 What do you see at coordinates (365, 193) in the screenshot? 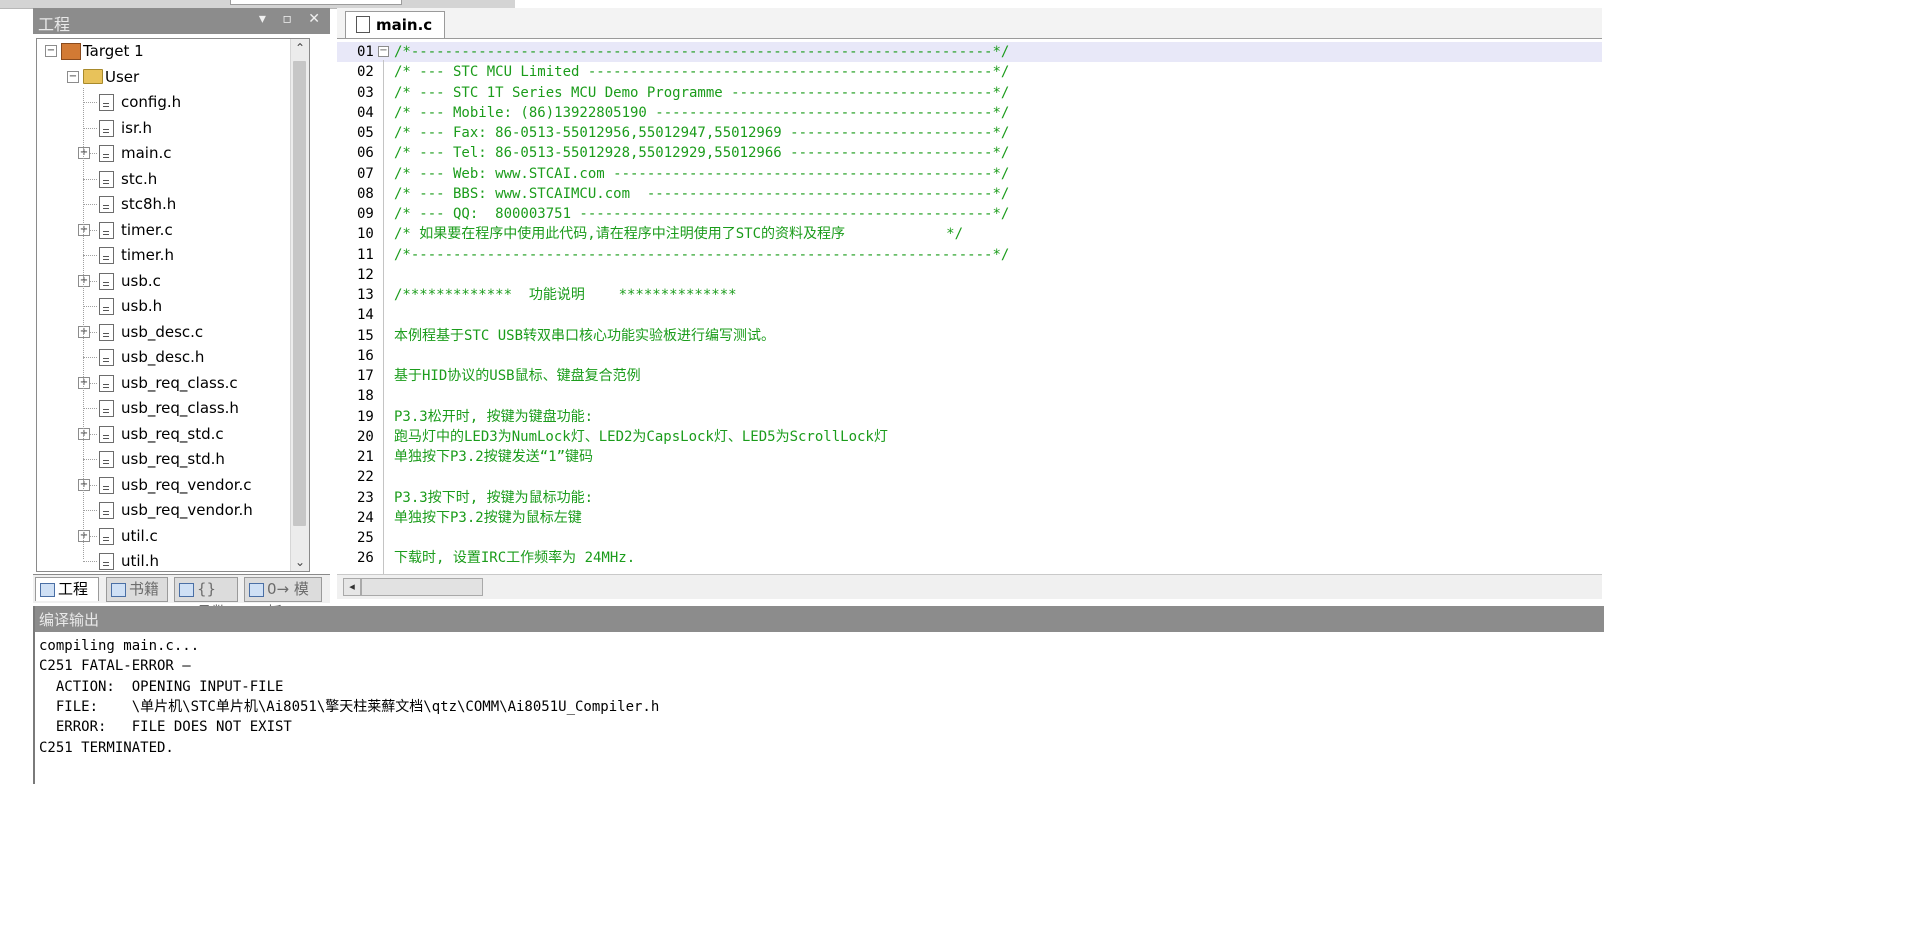
I see `line-number: 08` at bounding box center [365, 193].